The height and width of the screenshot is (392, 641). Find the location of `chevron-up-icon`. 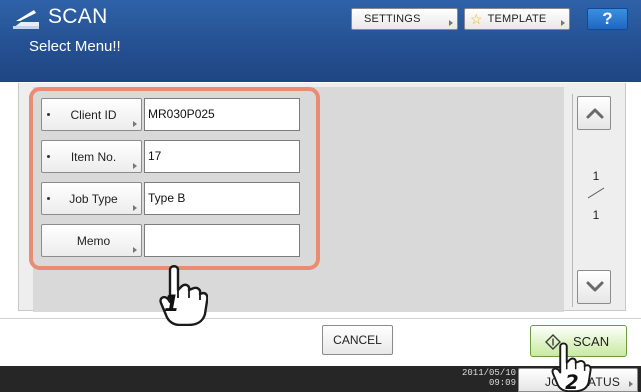

chevron-up-icon is located at coordinates (595, 113).